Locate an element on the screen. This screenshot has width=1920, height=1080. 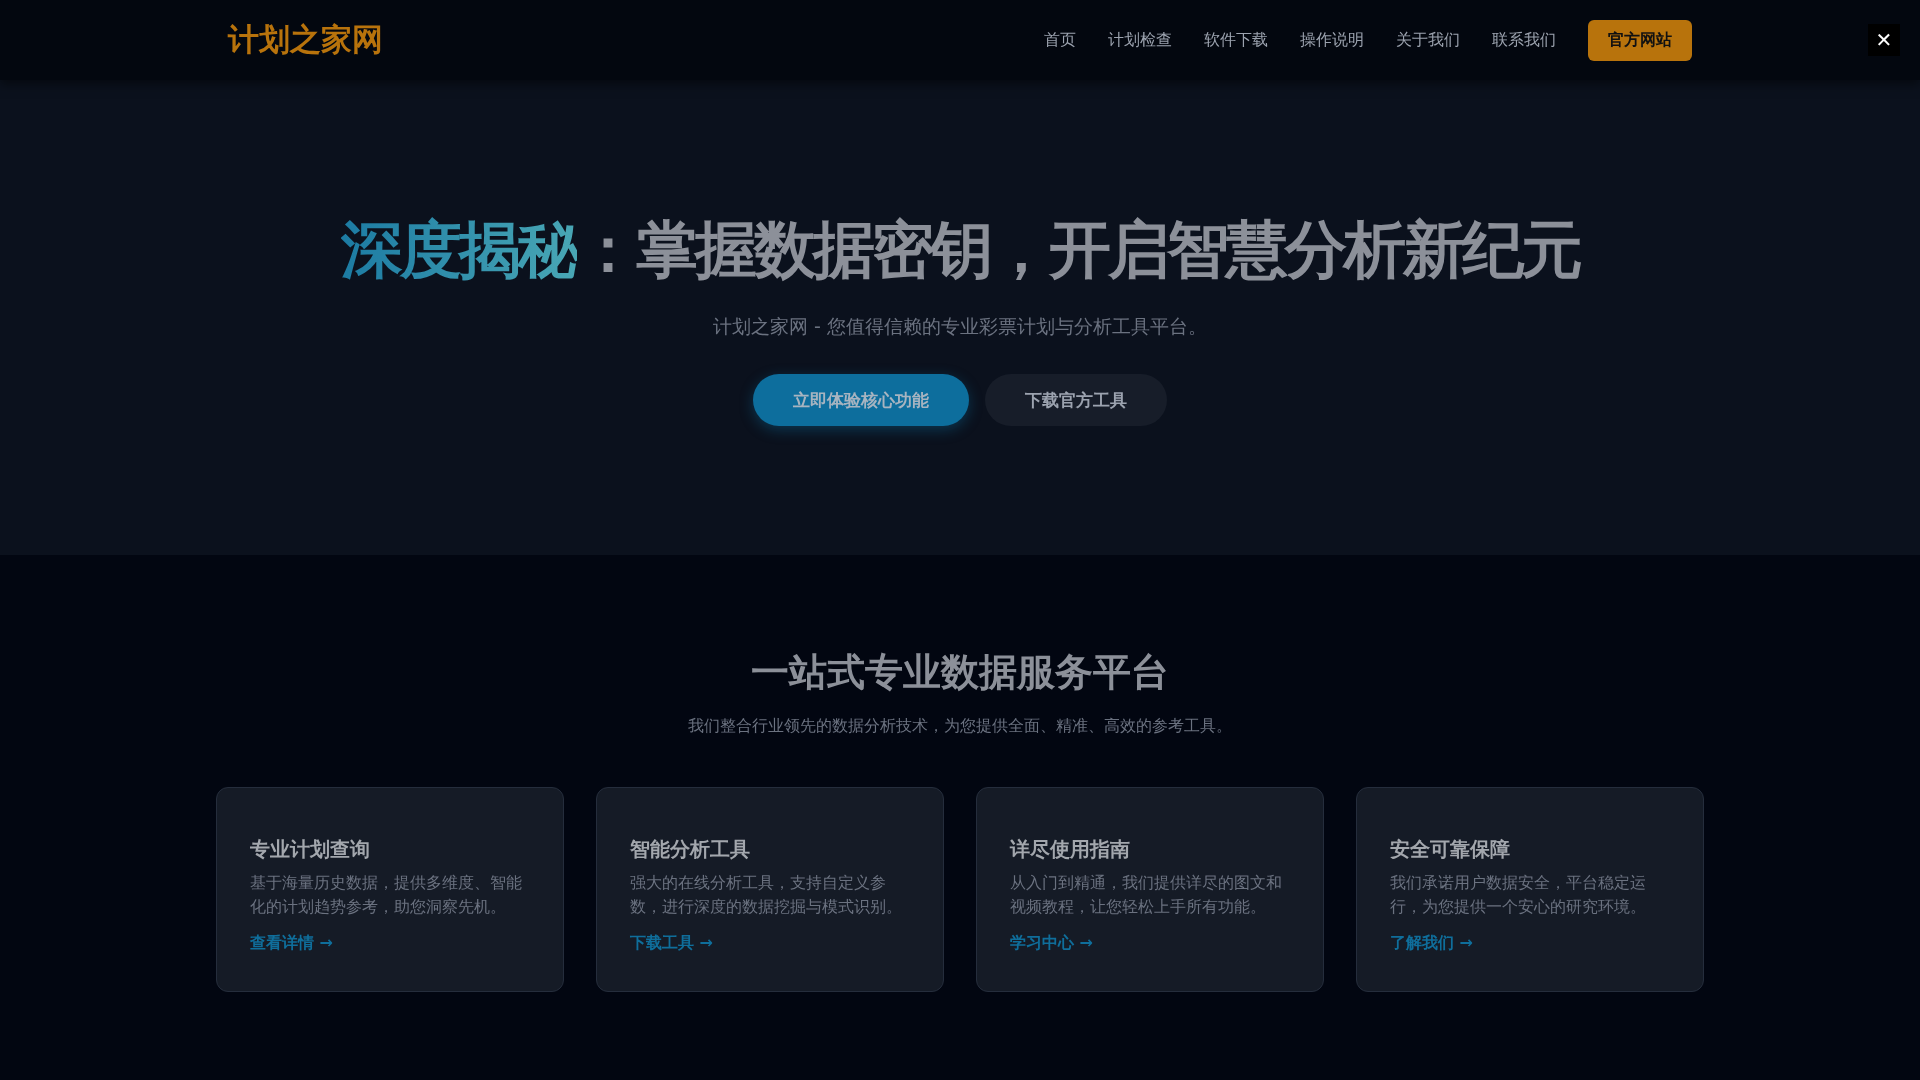
nav-link: 软件下载 is located at coordinates (1236, 40).